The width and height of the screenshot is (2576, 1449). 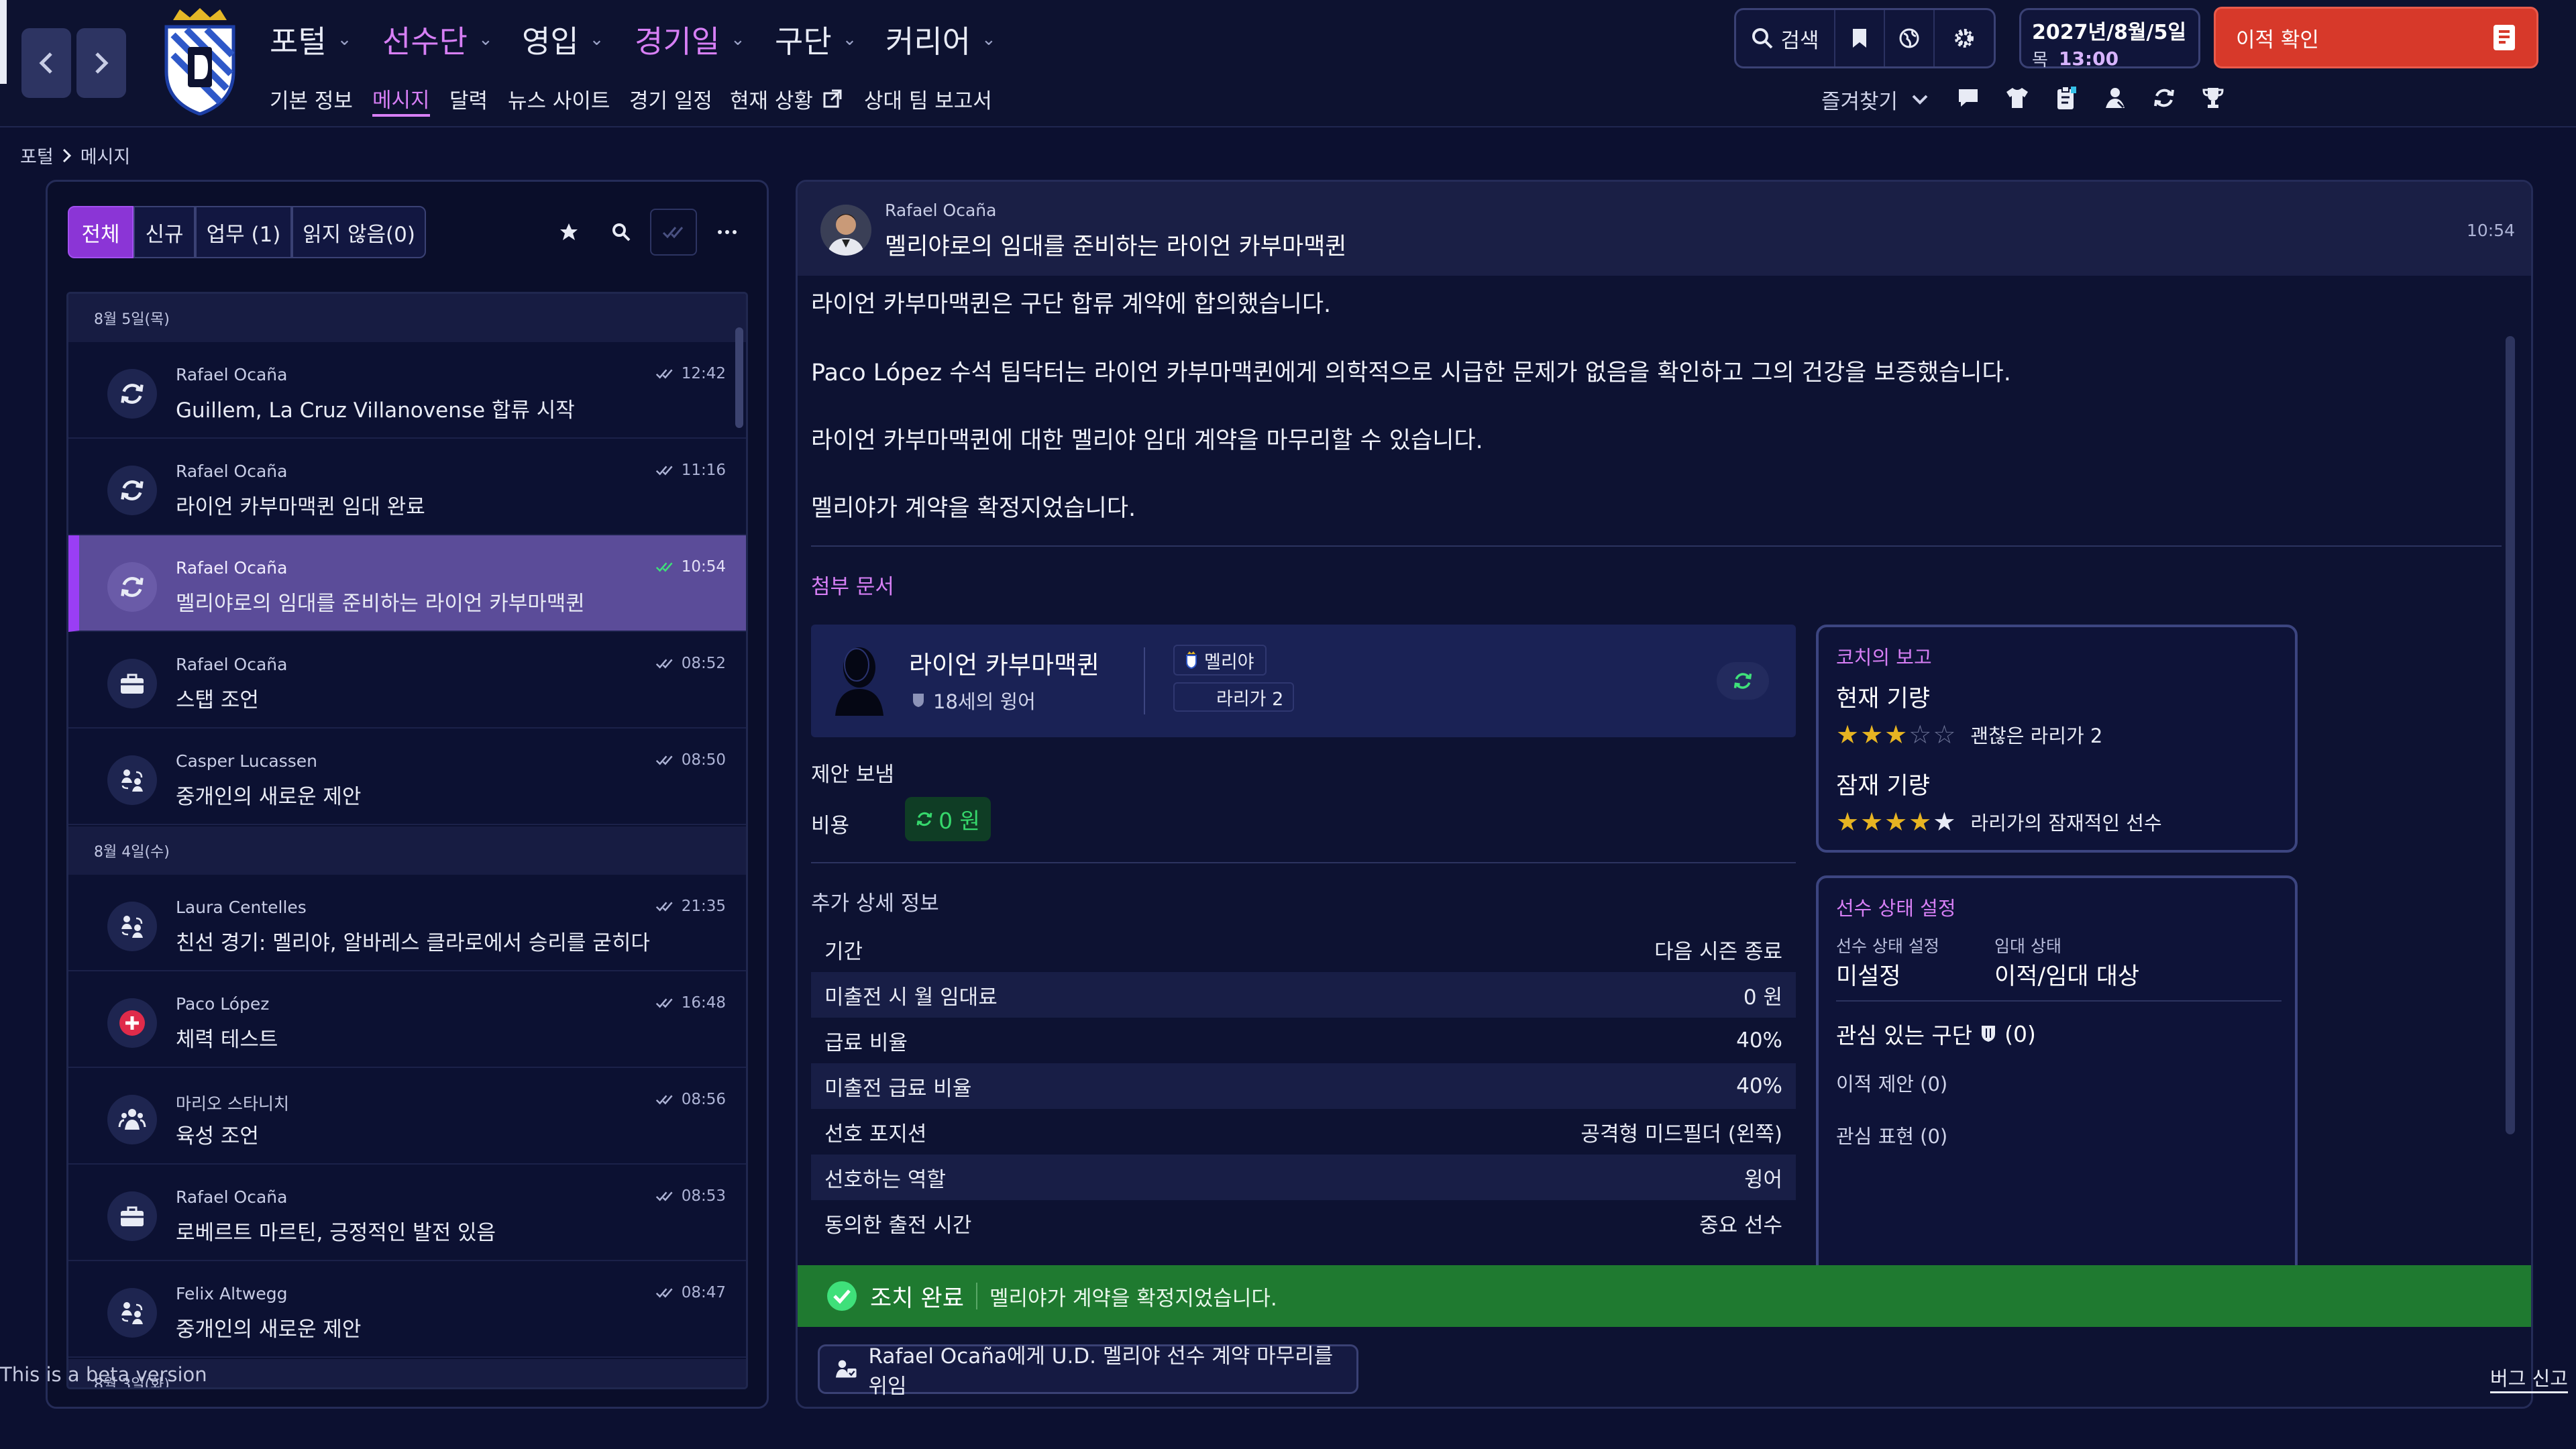 I want to click on interested-clubs-row: 관심 있는 구단 (0), so click(x=1936, y=1034).